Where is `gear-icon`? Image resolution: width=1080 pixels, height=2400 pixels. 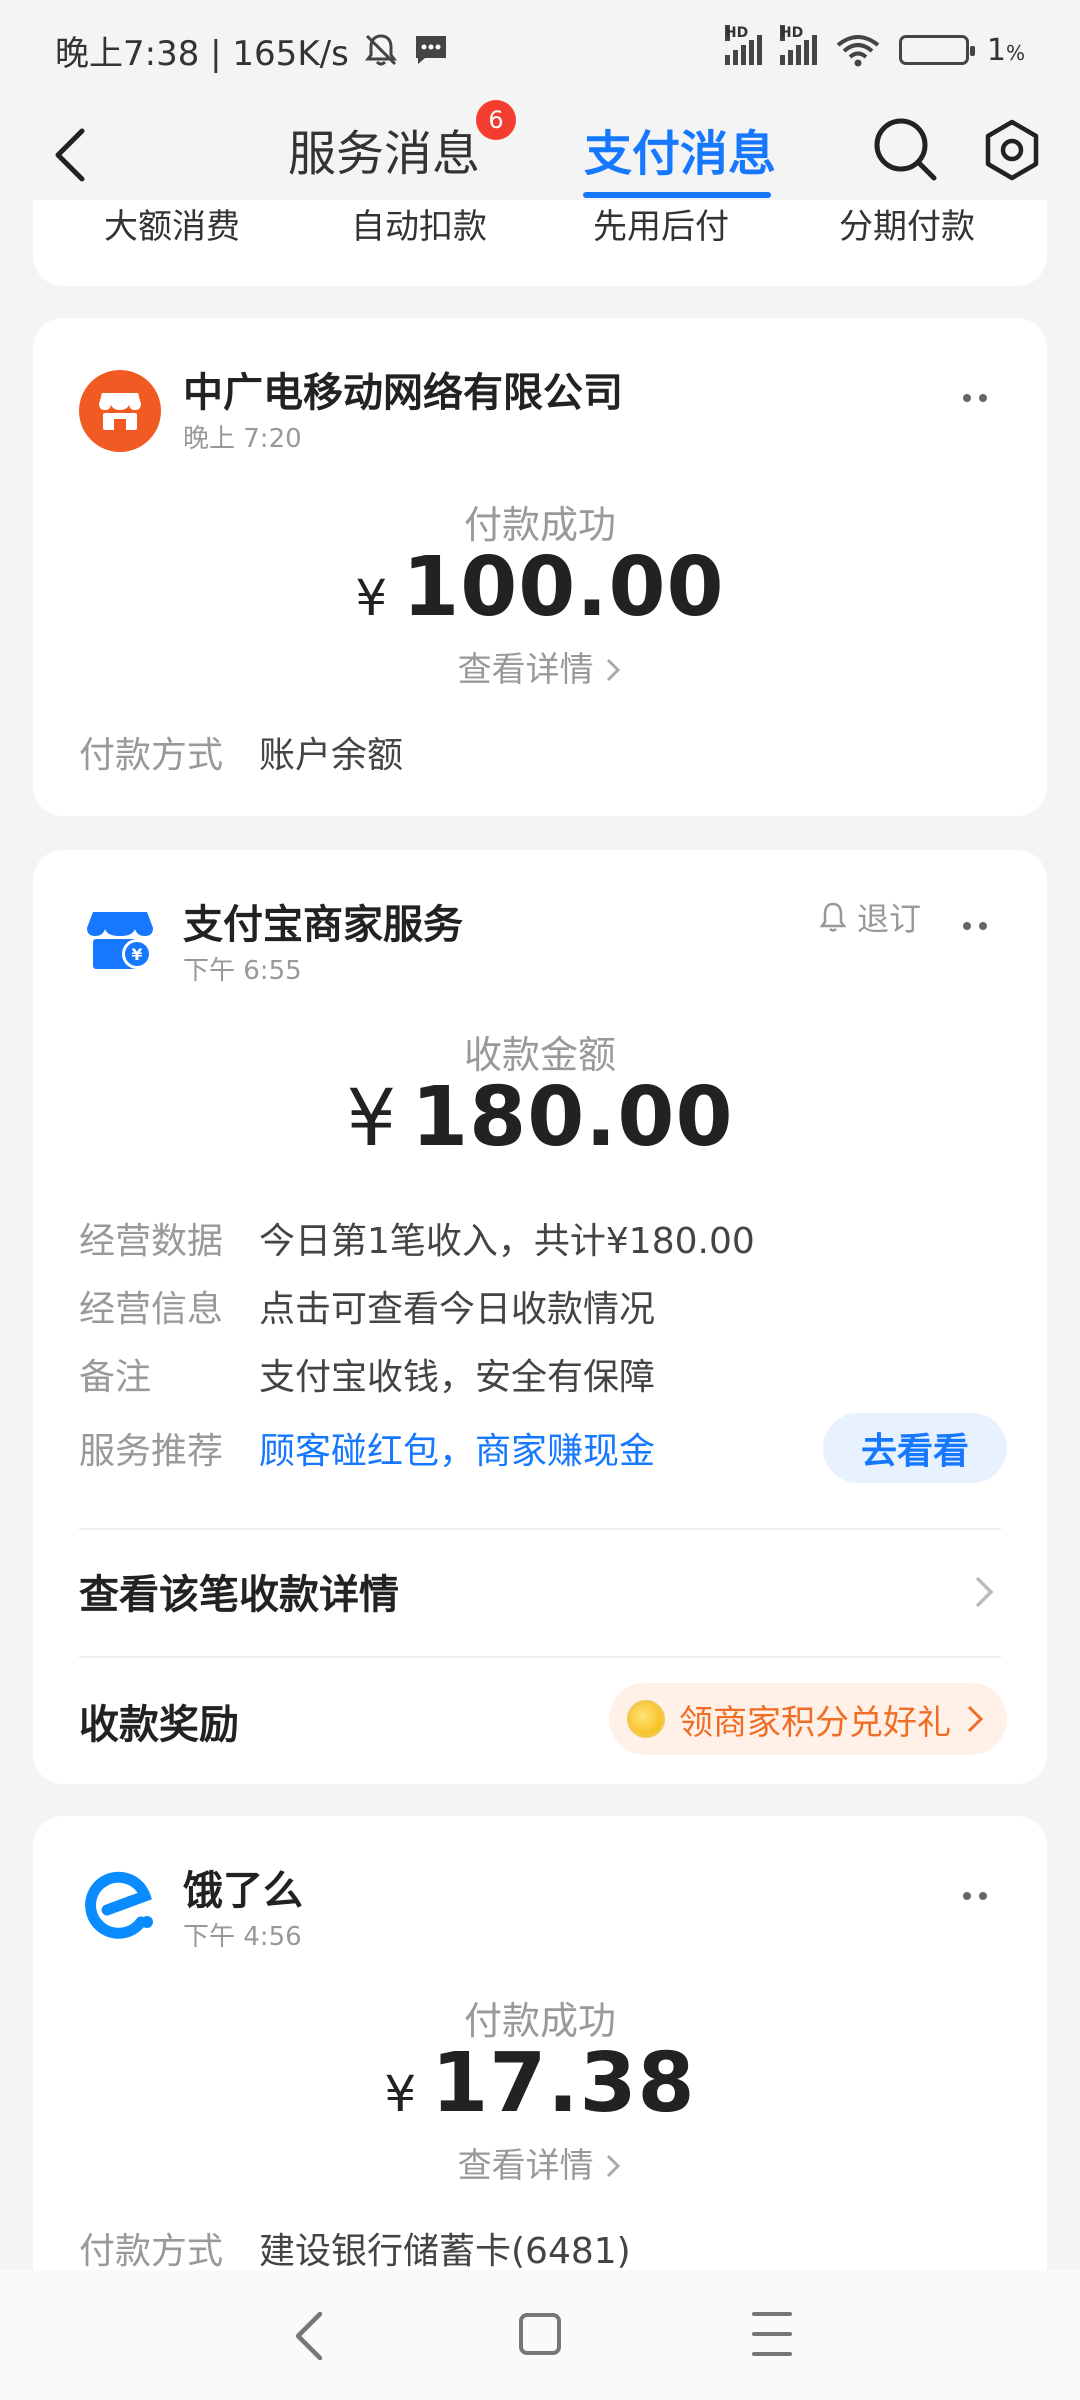
gear-icon is located at coordinates (1012, 150).